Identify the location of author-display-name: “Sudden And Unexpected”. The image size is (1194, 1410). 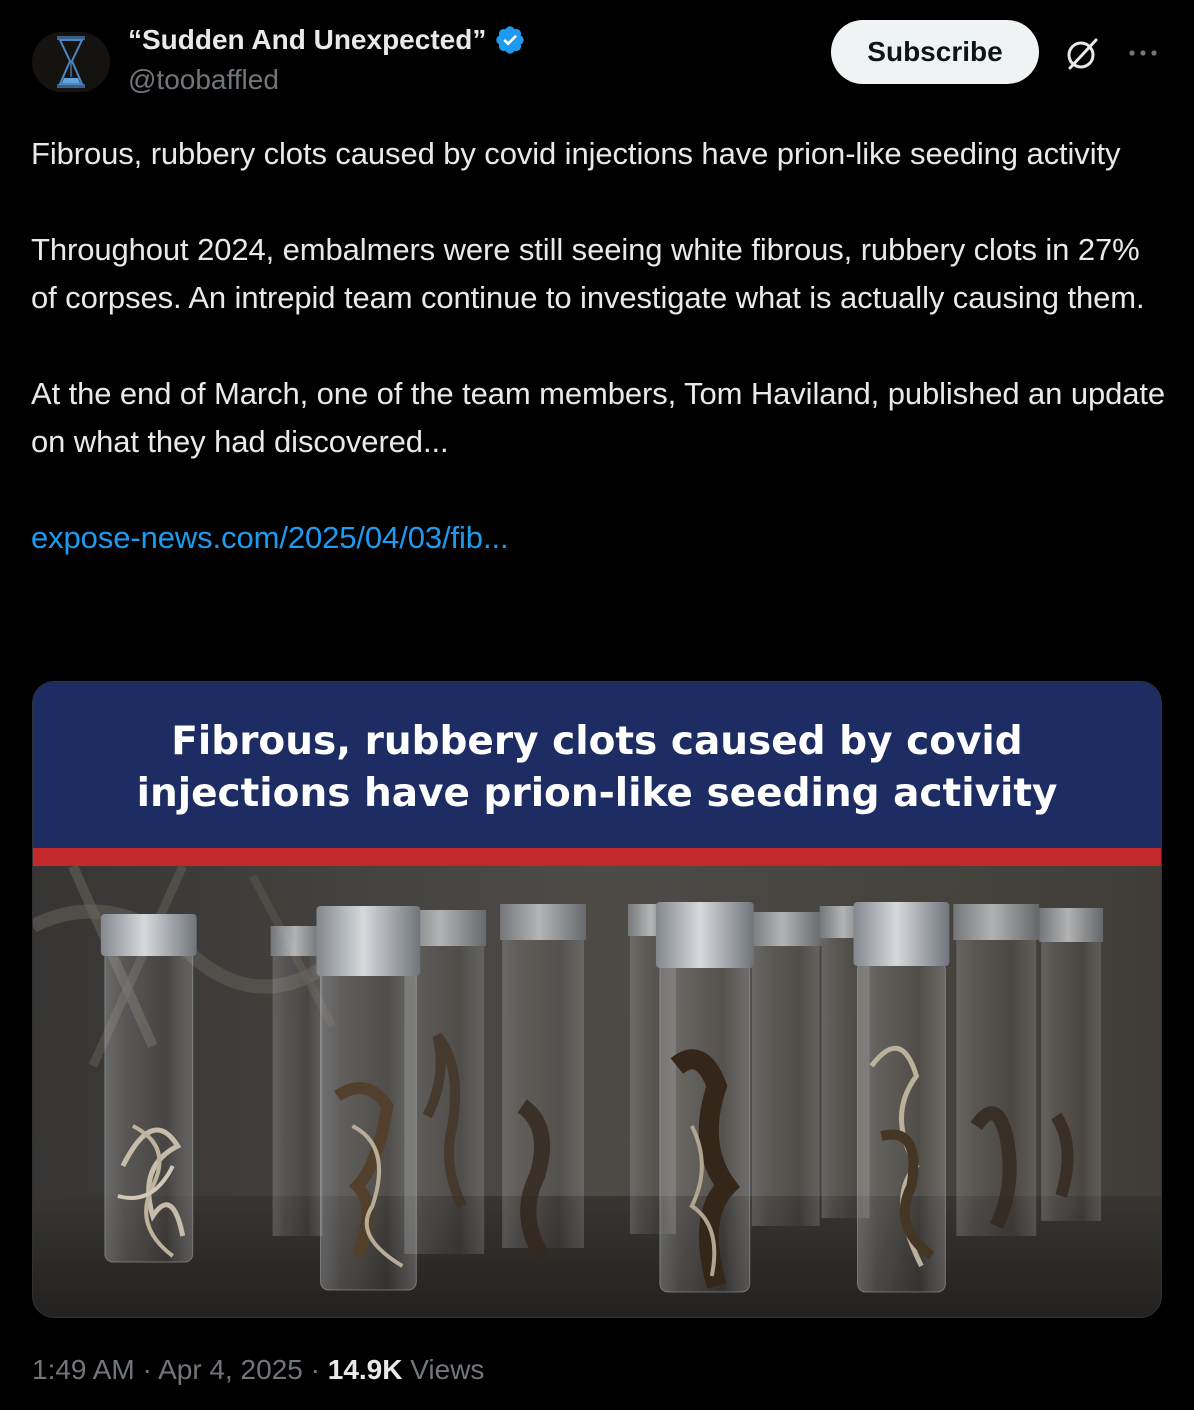
(307, 40).